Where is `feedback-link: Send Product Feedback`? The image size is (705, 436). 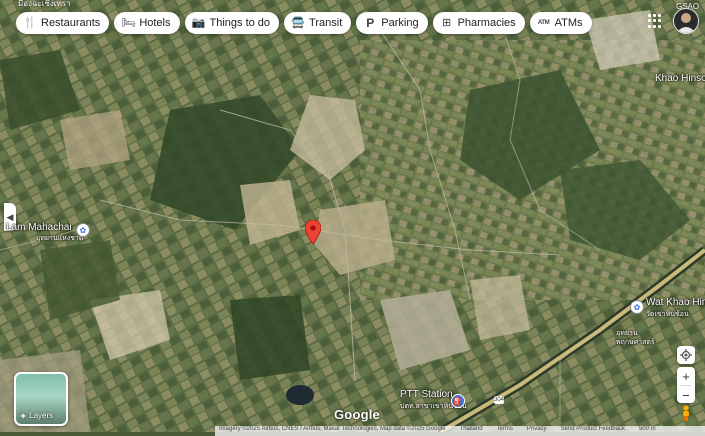
feedback-link: Send Product Feedback is located at coordinates (593, 431).